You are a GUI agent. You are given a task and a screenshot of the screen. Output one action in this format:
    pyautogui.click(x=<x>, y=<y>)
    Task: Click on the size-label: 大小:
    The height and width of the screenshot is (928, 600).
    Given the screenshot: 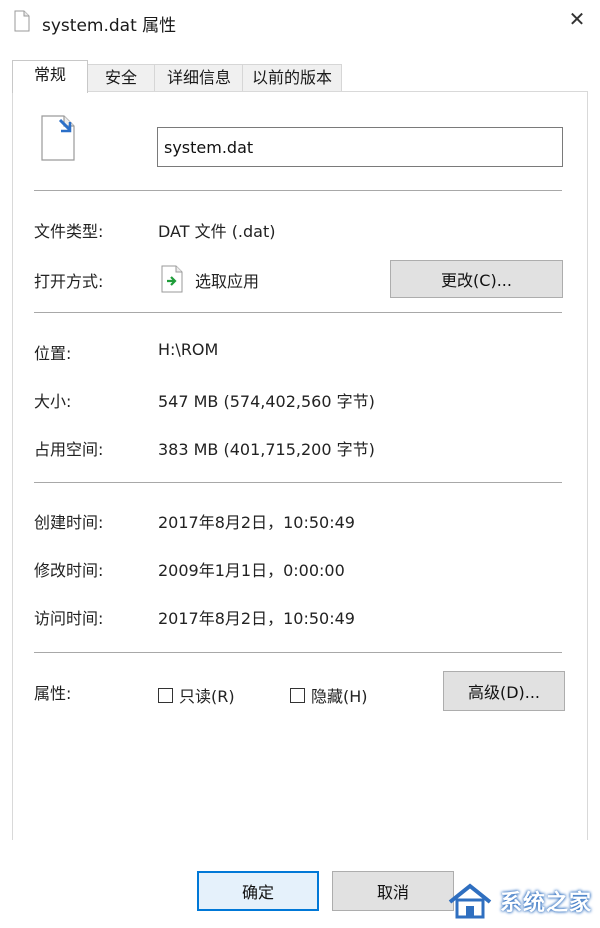 What is the action you would take?
    pyautogui.click(x=53, y=401)
    